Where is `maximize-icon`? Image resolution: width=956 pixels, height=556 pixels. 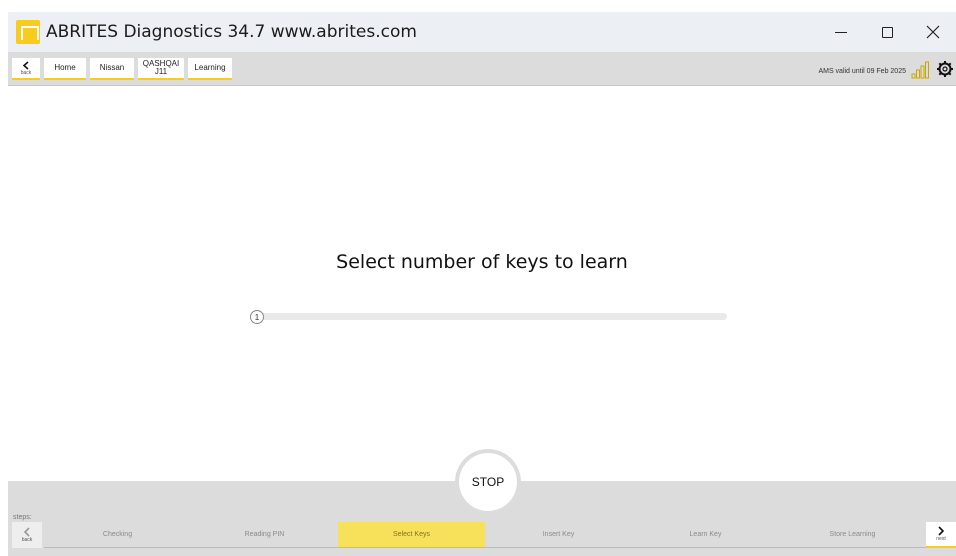 maximize-icon is located at coordinates (887, 32).